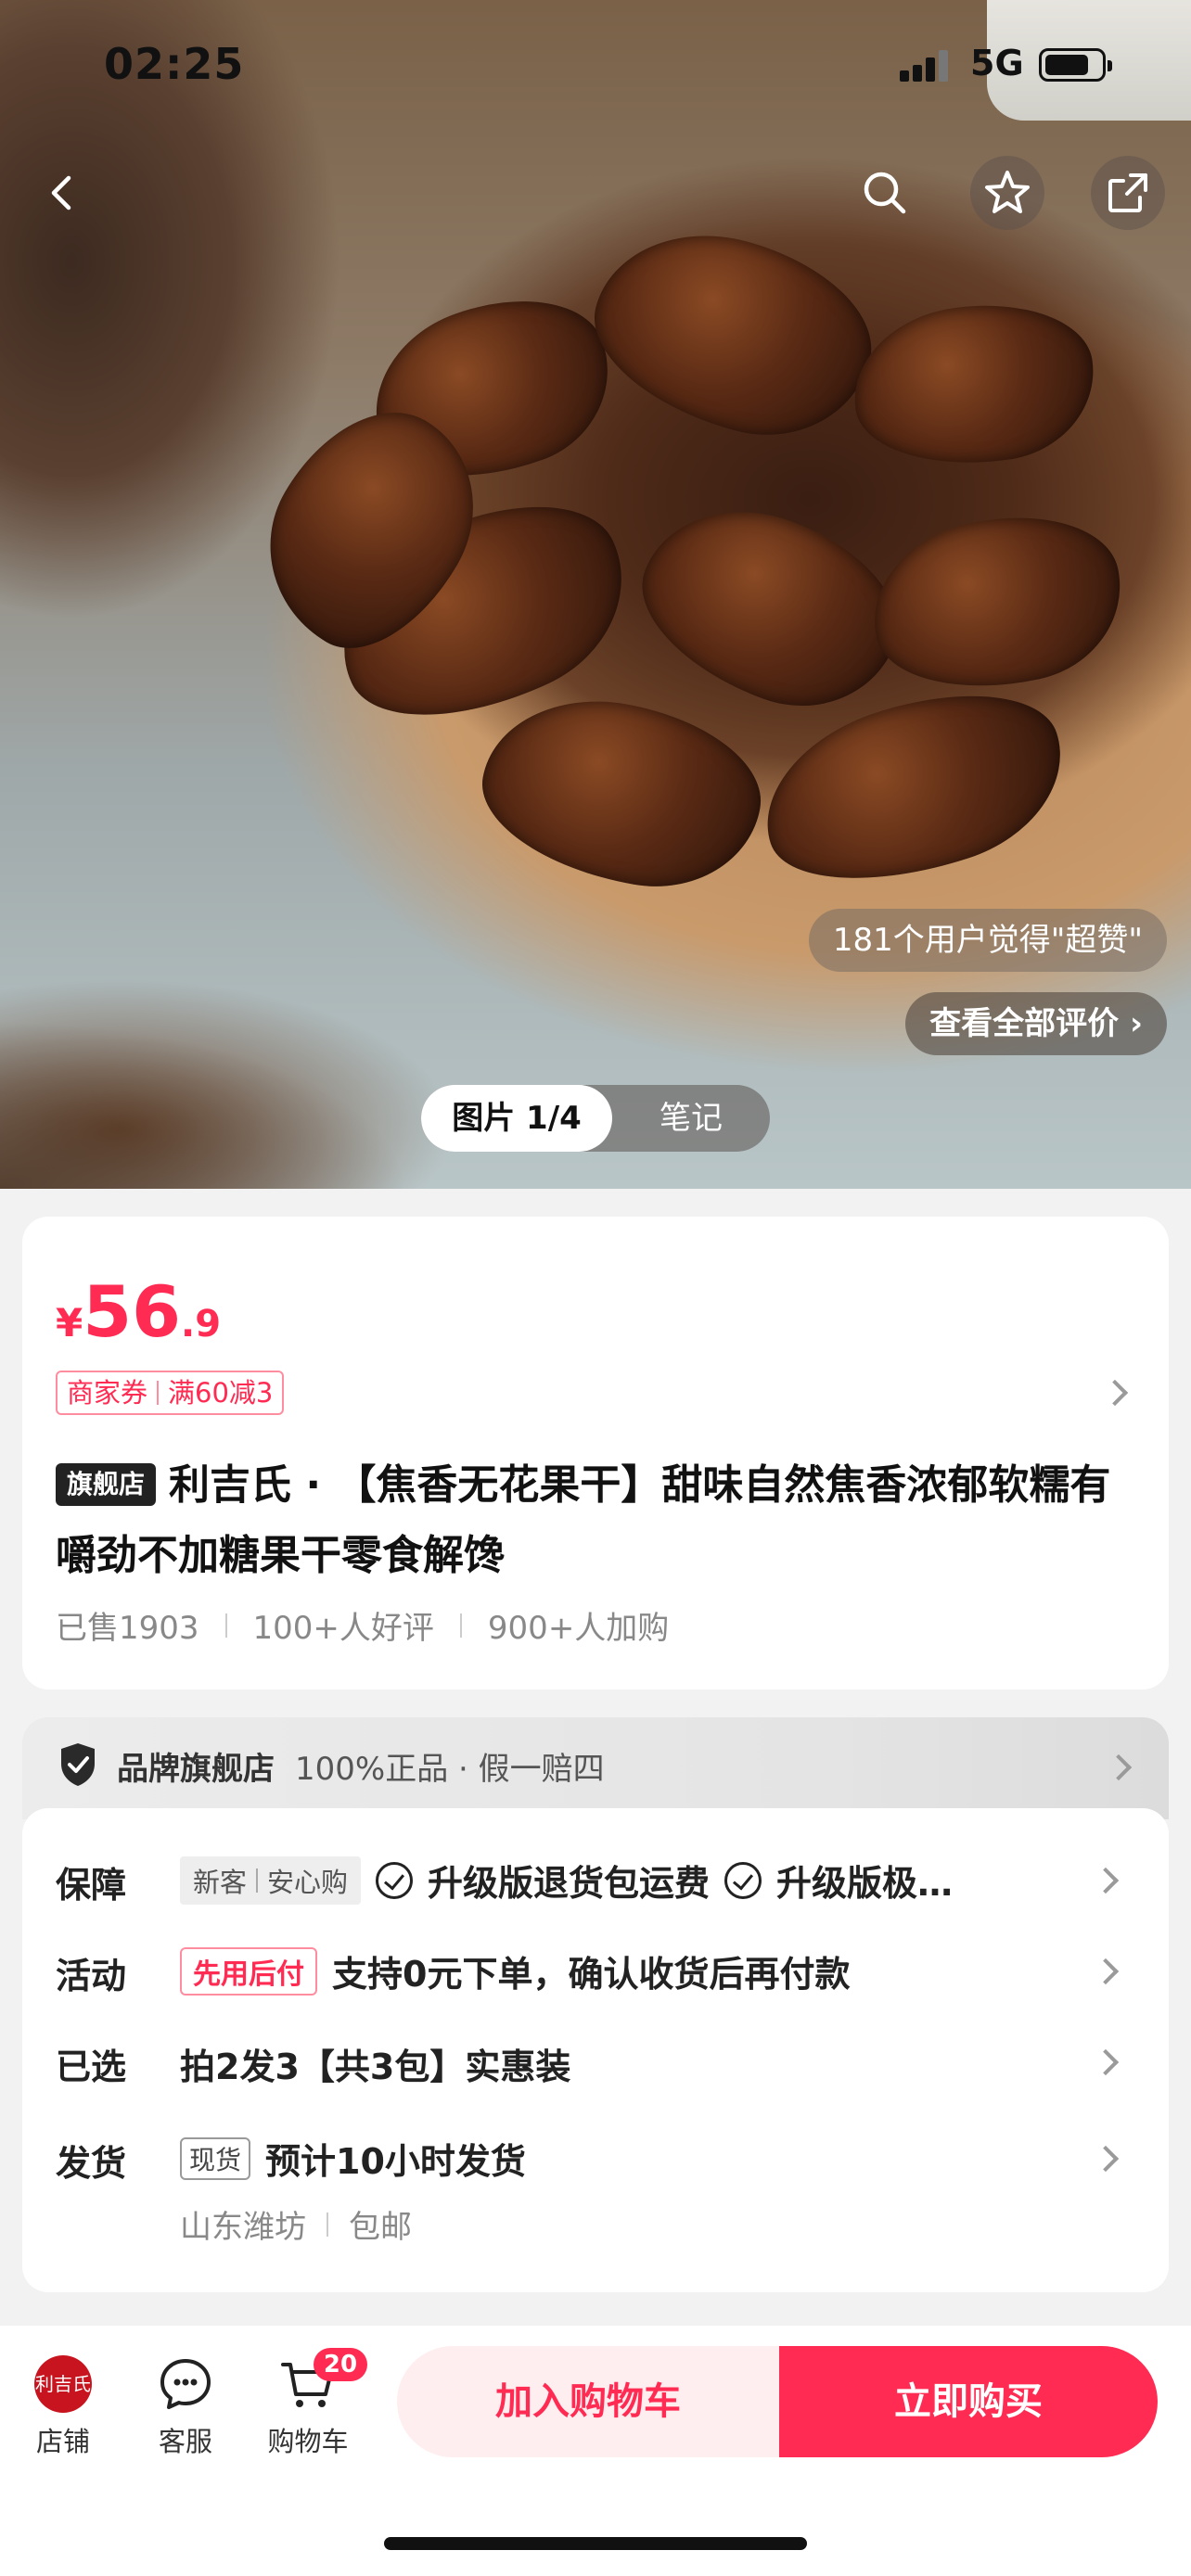  I want to click on brand-banner: 品牌旗舰店 100%正品 · 假一赔四, so click(595, 1768).